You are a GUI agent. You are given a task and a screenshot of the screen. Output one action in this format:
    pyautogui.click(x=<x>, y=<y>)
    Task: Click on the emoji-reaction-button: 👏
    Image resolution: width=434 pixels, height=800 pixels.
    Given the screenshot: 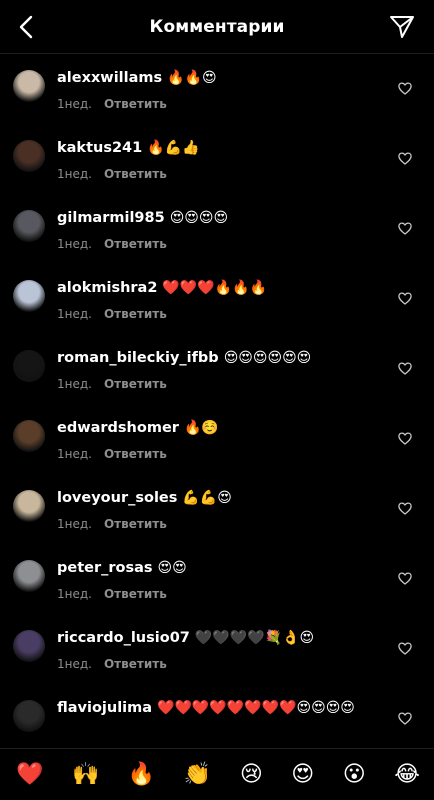 What is the action you would take?
    pyautogui.click(x=197, y=774)
    